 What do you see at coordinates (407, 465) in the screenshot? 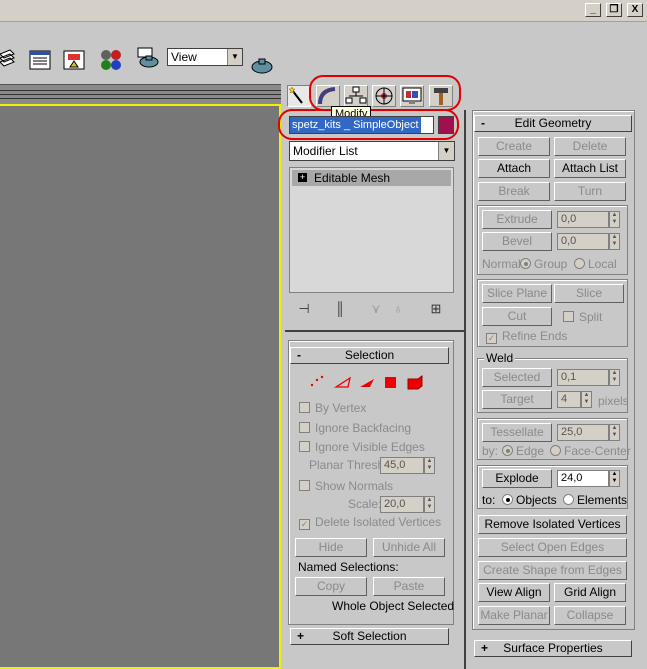
I see `planar-thresh-spinner: 45,0 ▲ ▼` at bounding box center [407, 465].